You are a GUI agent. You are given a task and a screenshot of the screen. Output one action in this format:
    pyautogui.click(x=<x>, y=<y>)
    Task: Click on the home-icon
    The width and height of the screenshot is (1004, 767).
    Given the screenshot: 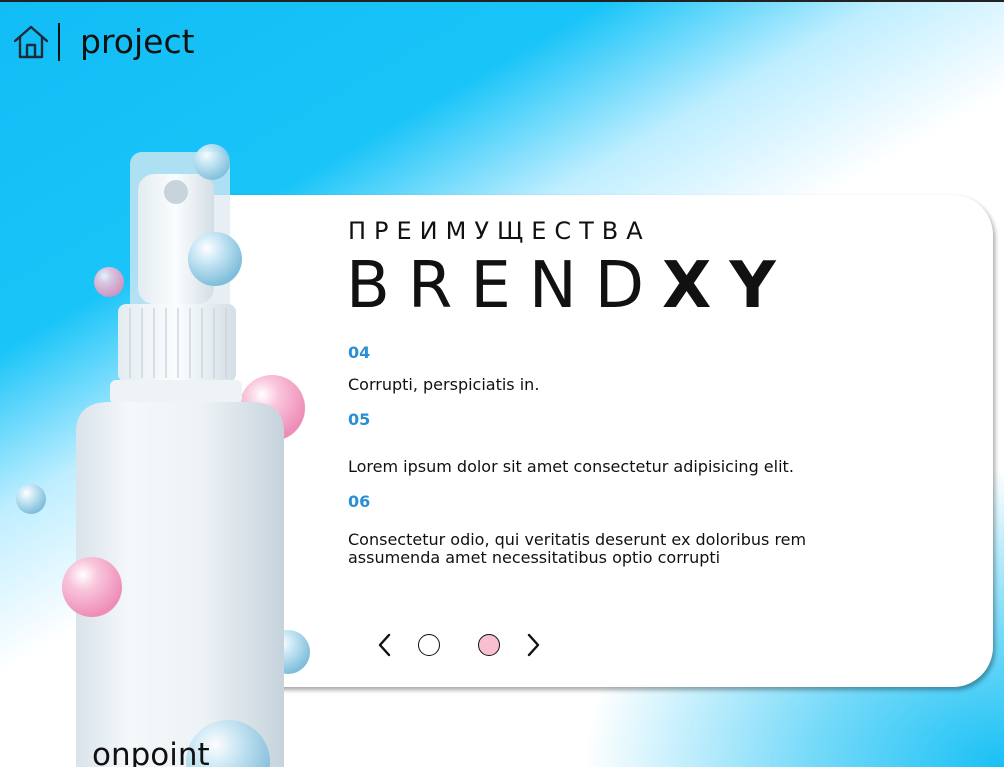 What is the action you would take?
    pyautogui.click(x=31, y=42)
    